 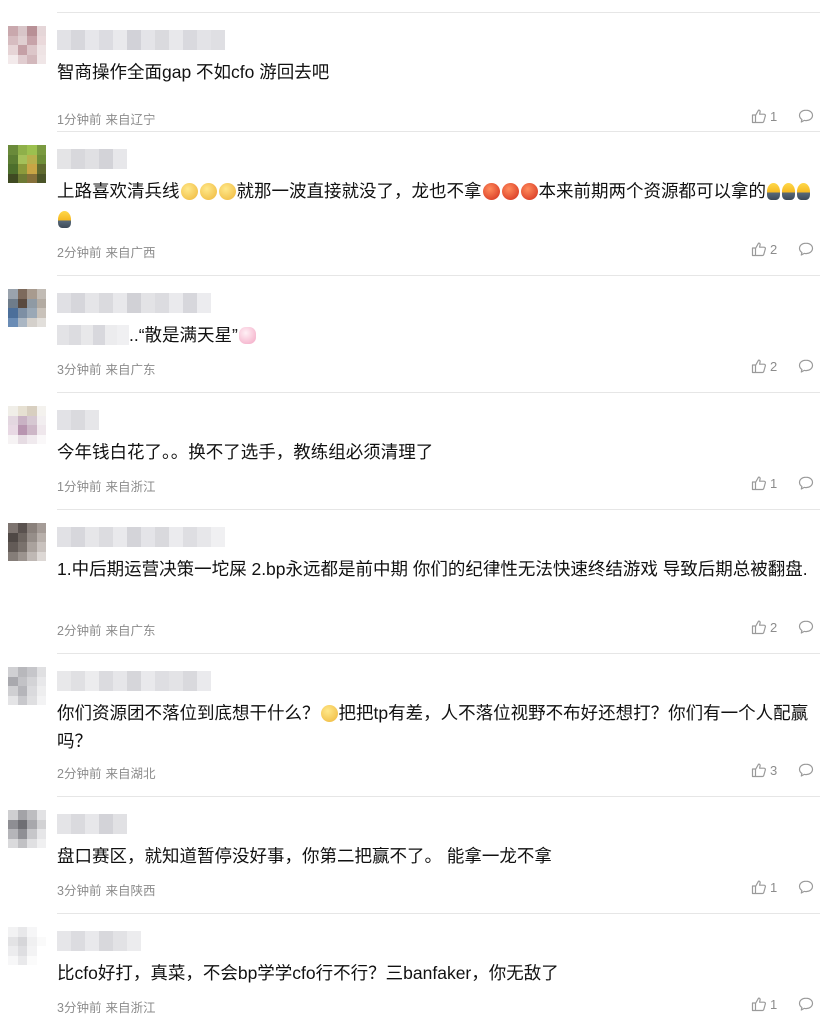 I want to click on comment-actions: 3, so click(x=782, y=770).